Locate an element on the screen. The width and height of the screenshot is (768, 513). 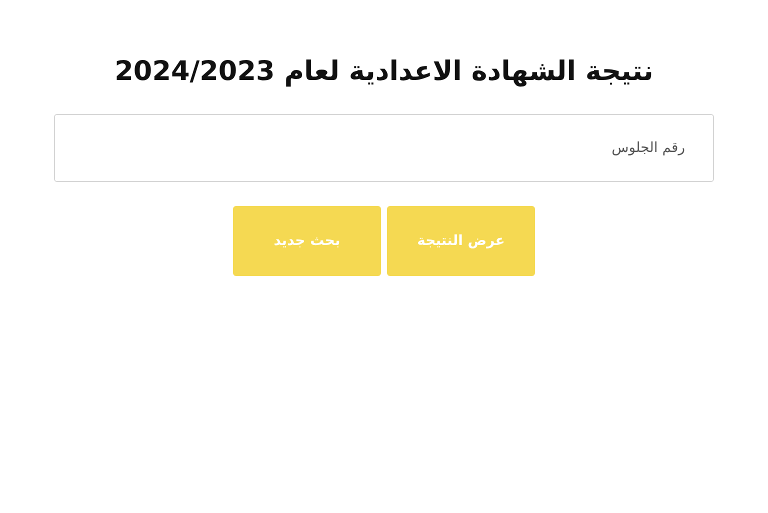
action-button: عرض النتيجة is located at coordinates (461, 241).